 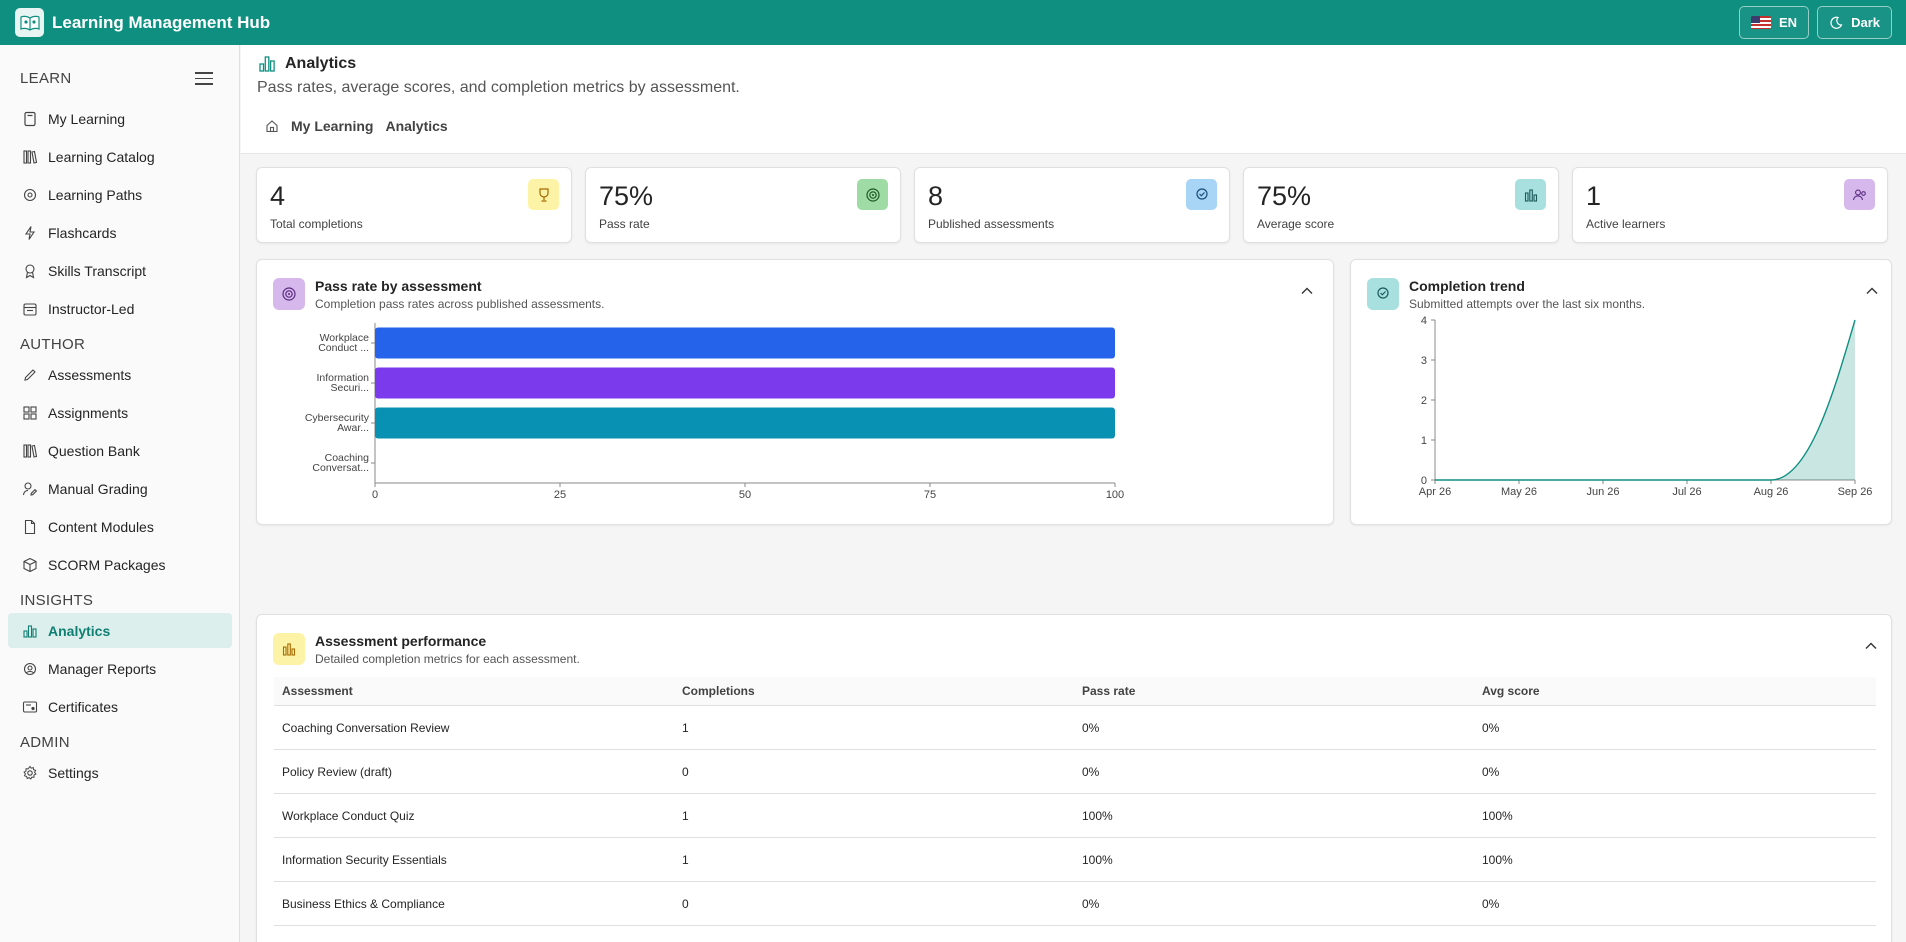 I want to click on theme-toggle-button: Dark, so click(x=1854, y=22).